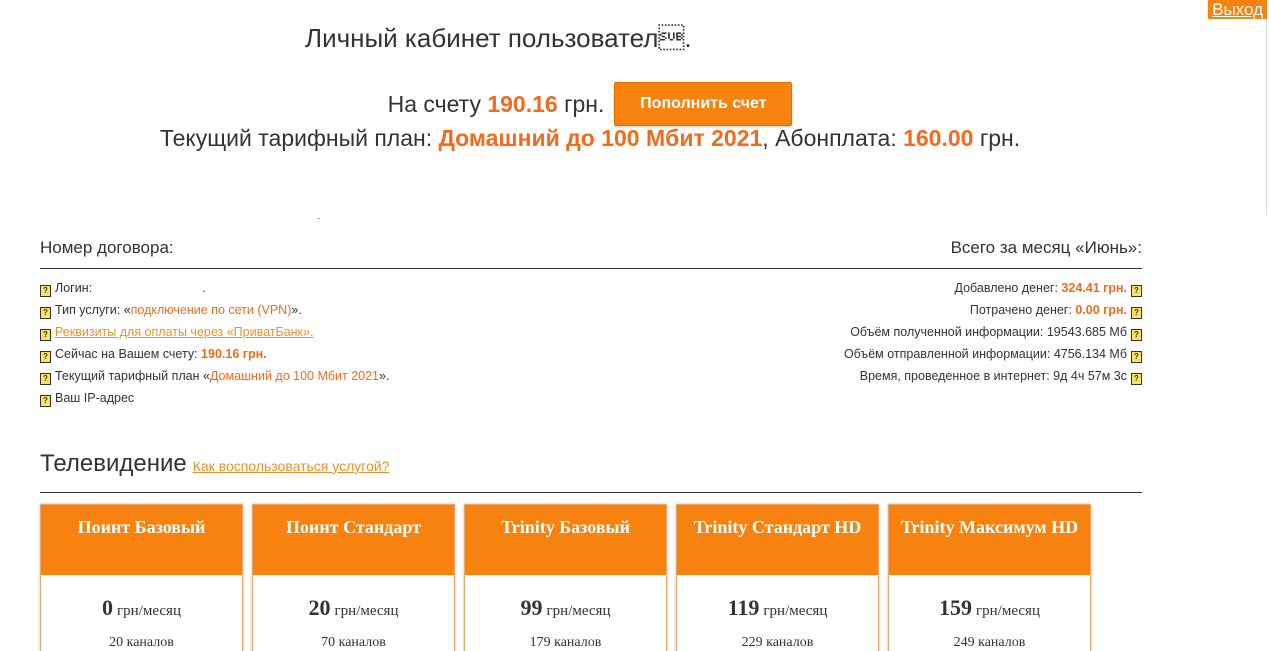 Image resolution: width=1269 pixels, height=651 pixels. I want to click on card-name: Trinity Максимум HD, so click(989, 540).